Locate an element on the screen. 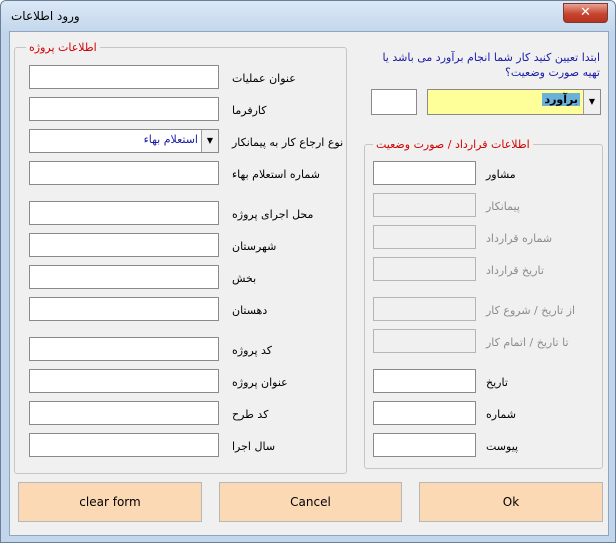 Image resolution: width=616 pixels, height=543 pixels. project-title-field is located at coordinates (124, 381).